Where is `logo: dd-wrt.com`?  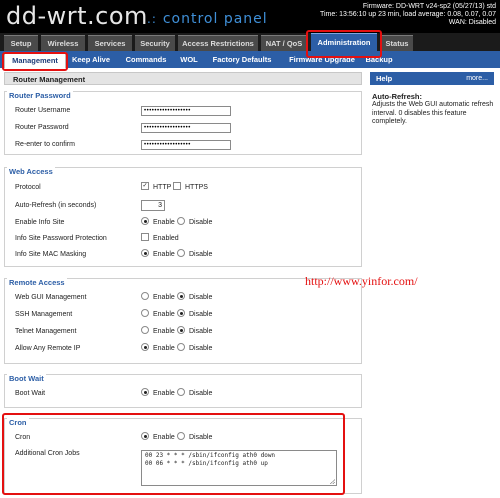 logo: dd-wrt.com is located at coordinates (77, 16).